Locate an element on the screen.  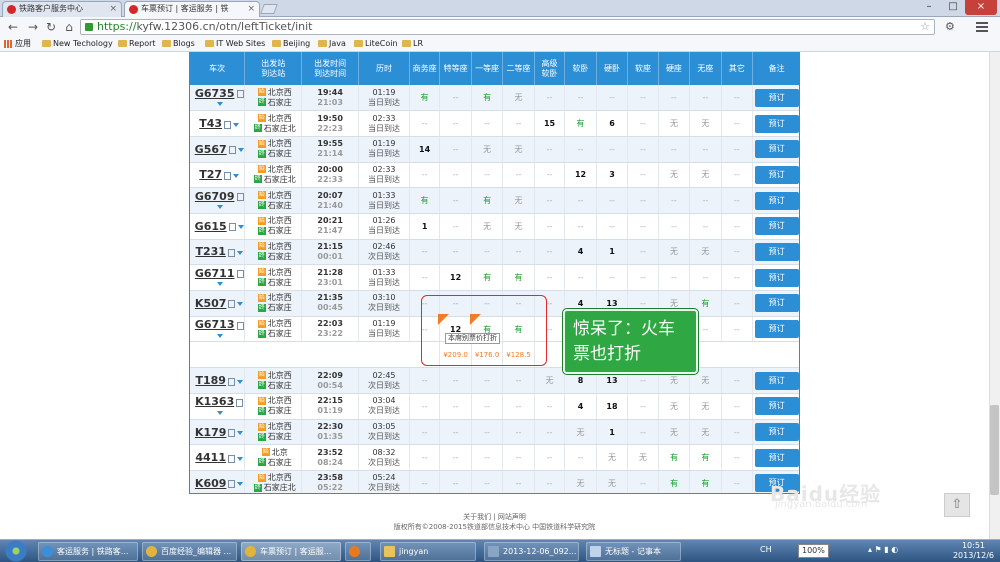
bookmark-litecoin: LiteCoin is located at coordinates (376, 44).